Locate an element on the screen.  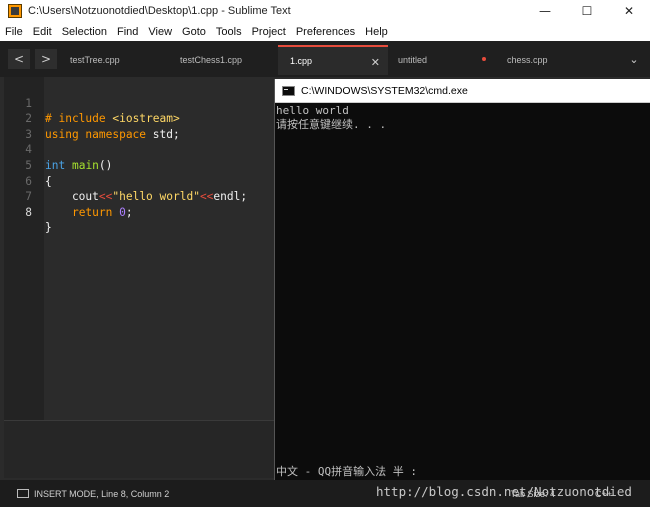
menu-find: Find is located at coordinates (127, 32).